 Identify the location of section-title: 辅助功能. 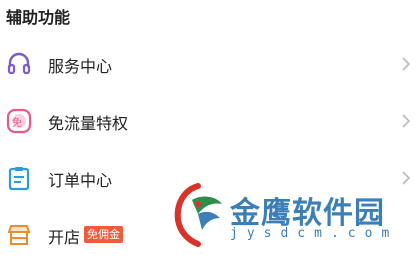
(38, 17).